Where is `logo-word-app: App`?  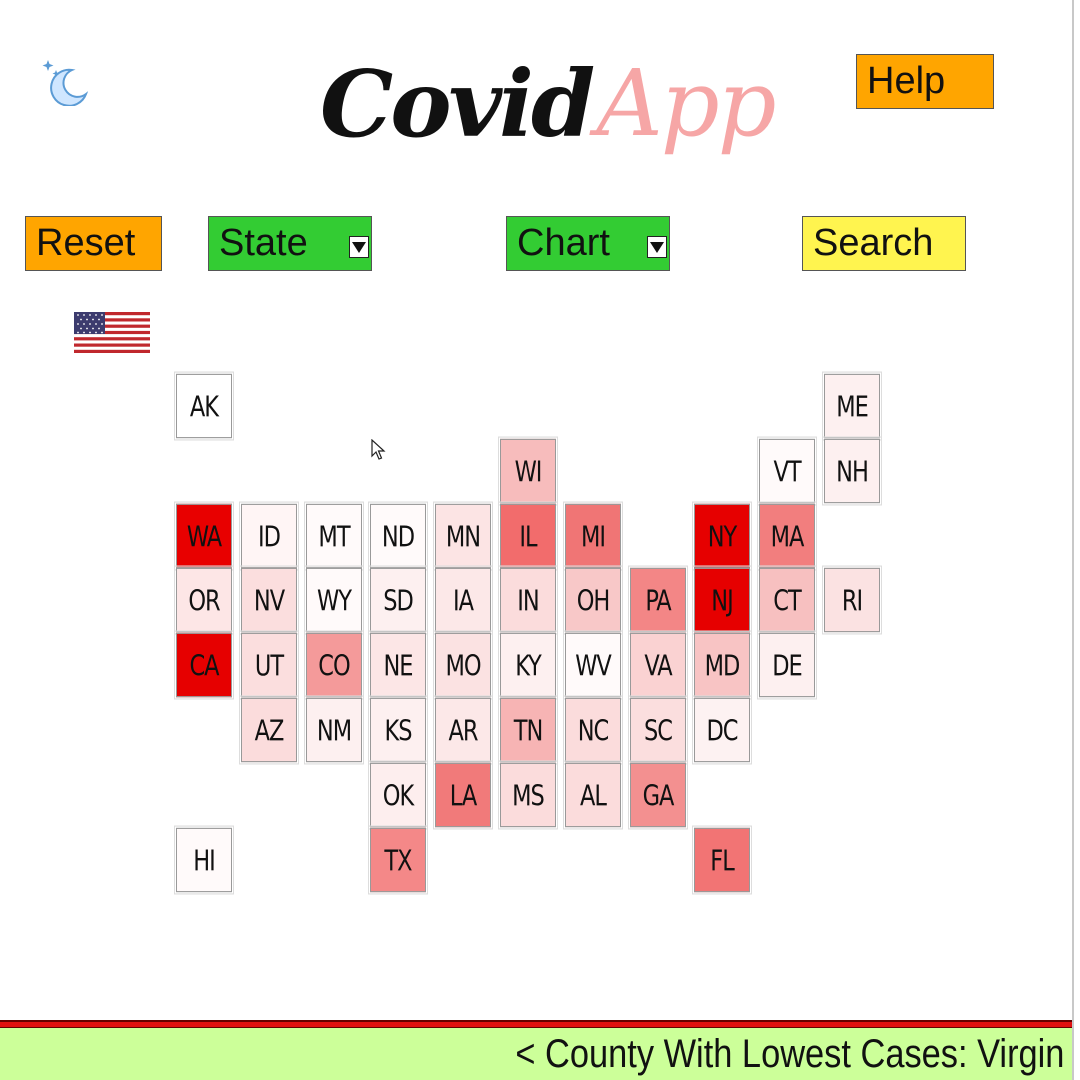 logo-word-app: App is located at coordinates (686, 103).